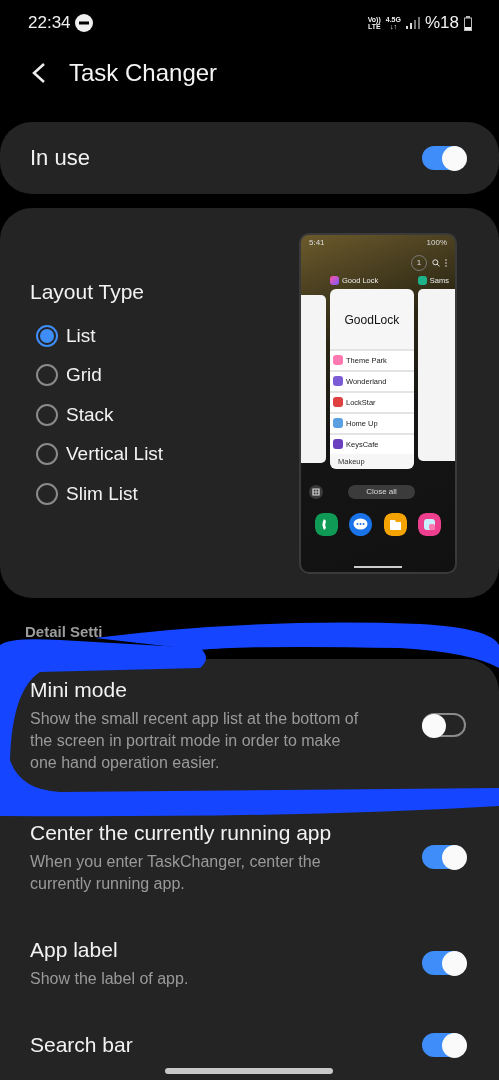 Image resolution: width=499 pixels, height=1080 pixels. Describe the element at coordinates (84, 375) in the screenshot. I see `radio-label: Grid` at that location.